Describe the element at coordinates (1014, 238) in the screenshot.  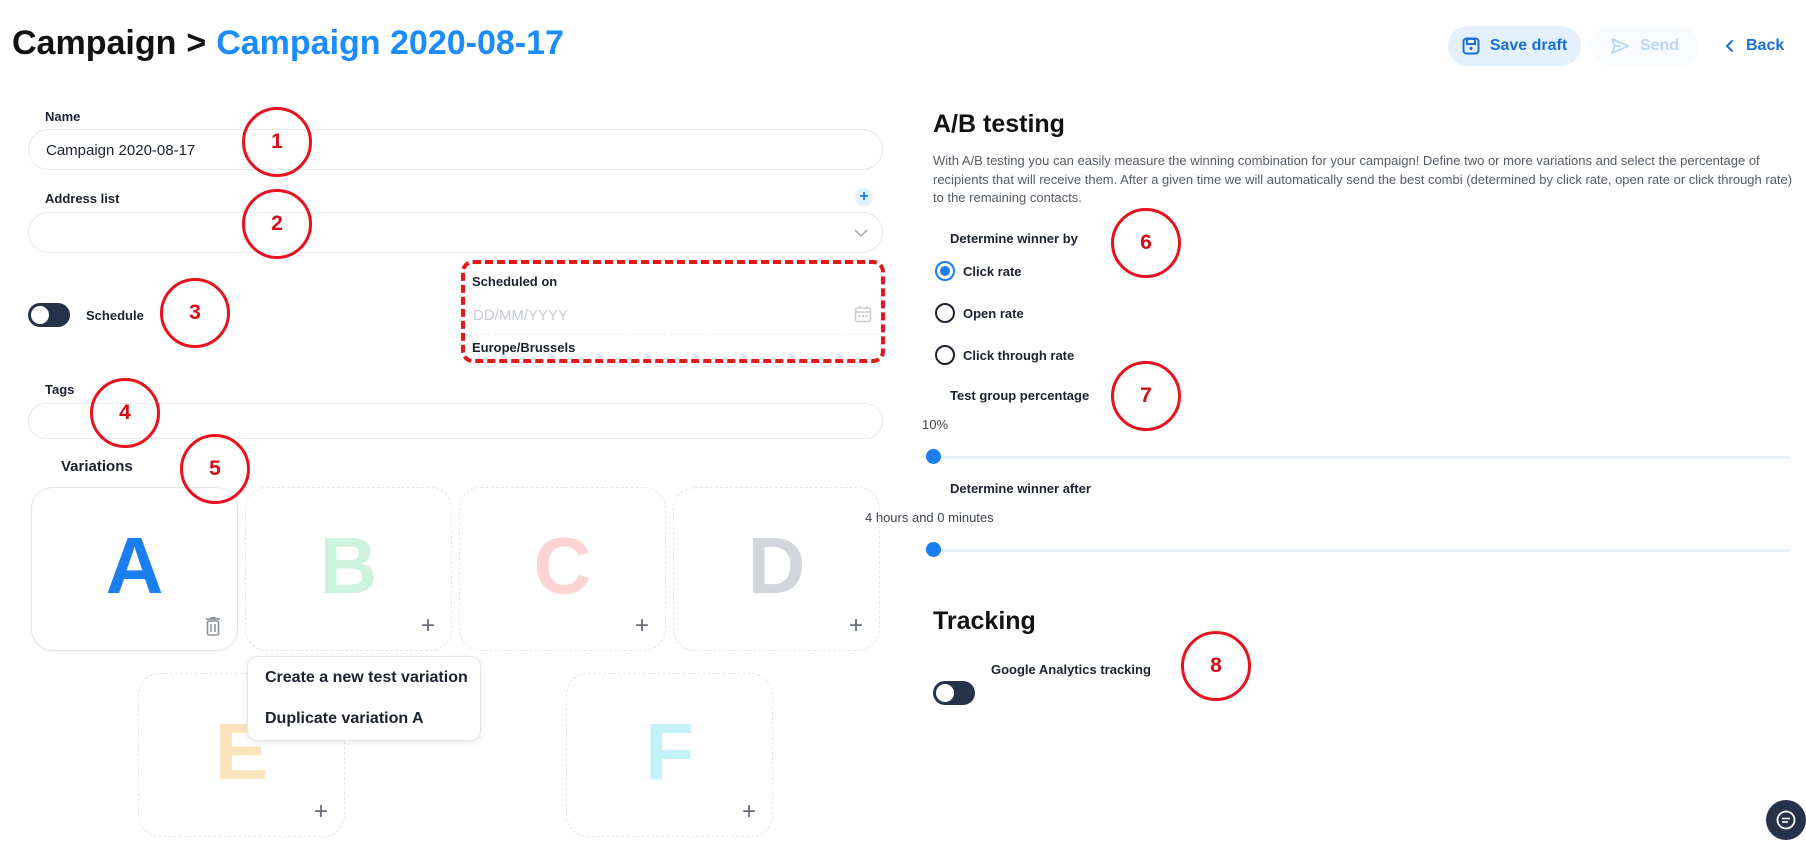
I see `winner-by-label: Determine winner by` at that location.